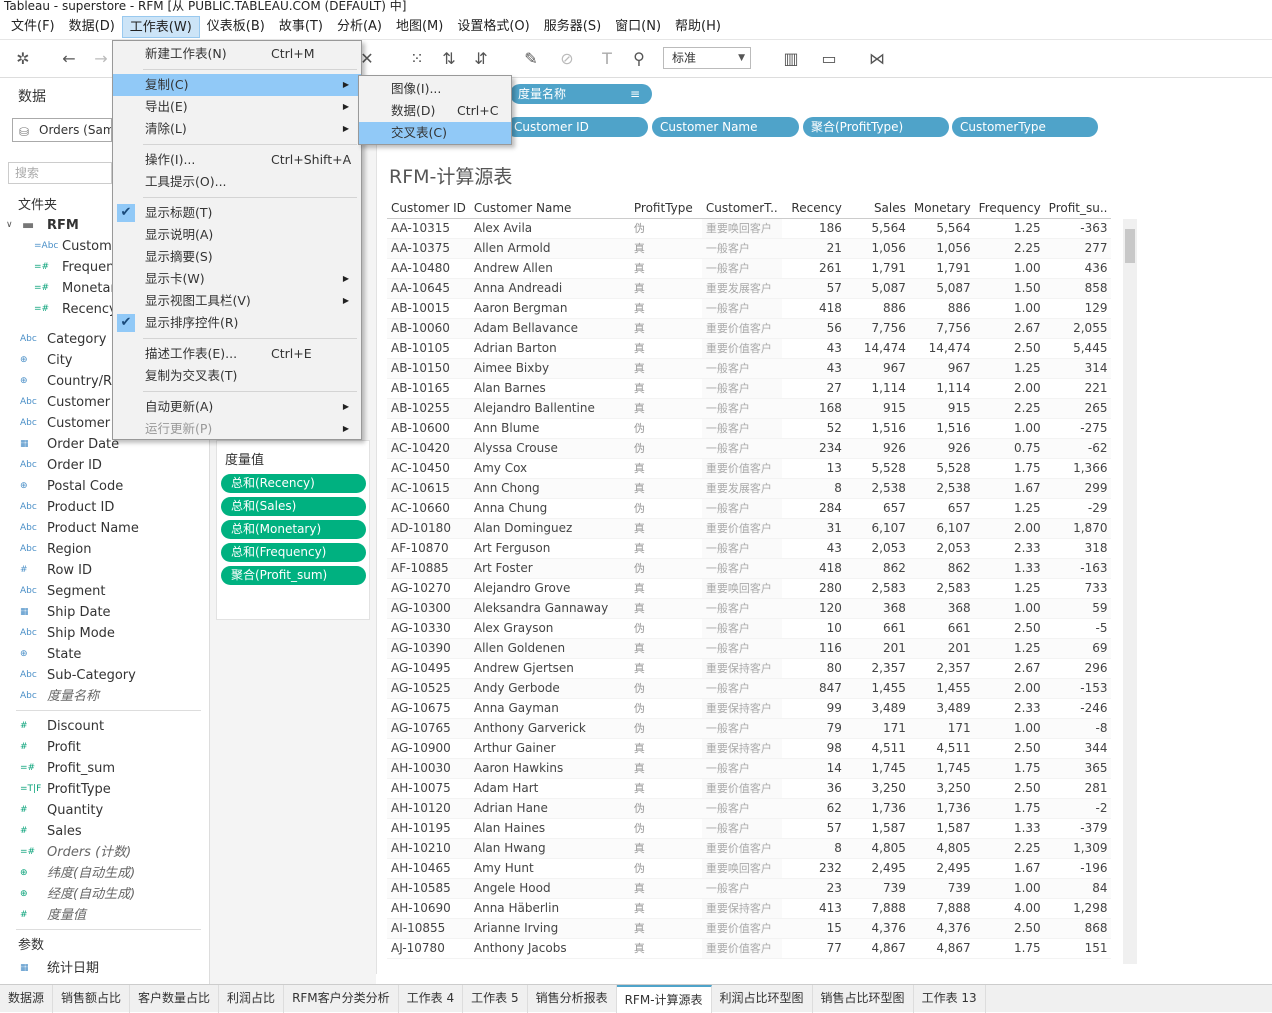 This screenshot has height=1013, width=1272. What do you see at coordinates (105, 873) in the screenshot?
I see `measure-field: ⊕ 纬度(自动生成)` at bounding box center [105, 873].